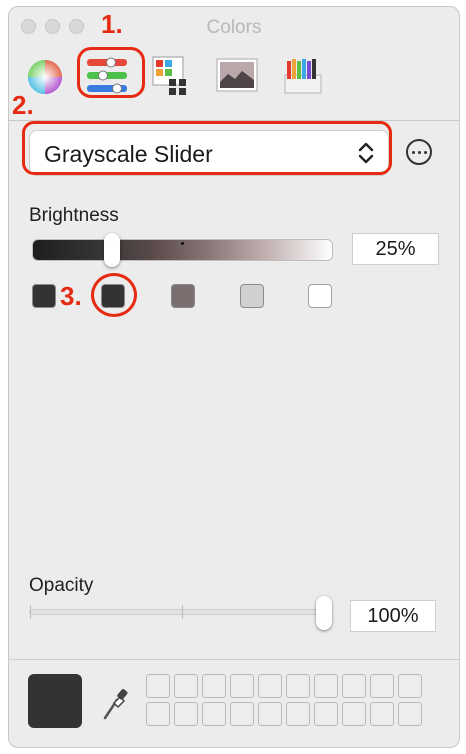 The width and height of the screenshot is (466, 754). I want to click on title-bar: Colors, so click(234, 27).